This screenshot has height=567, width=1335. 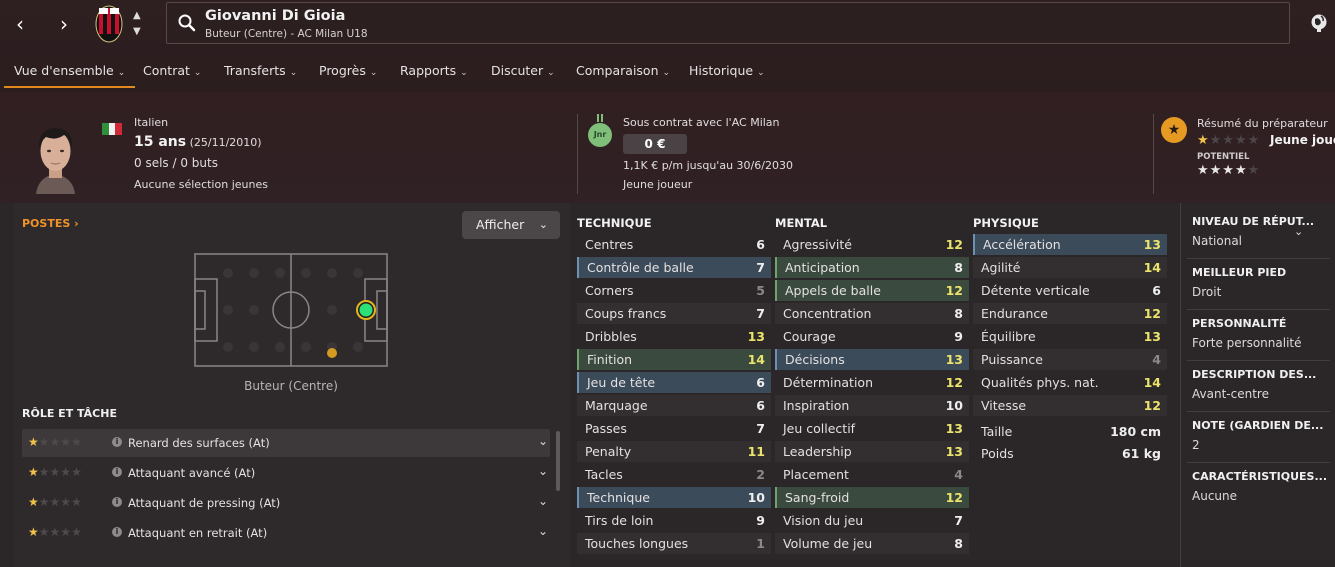 I want to click on search-icon, so click(x=187, y=23).